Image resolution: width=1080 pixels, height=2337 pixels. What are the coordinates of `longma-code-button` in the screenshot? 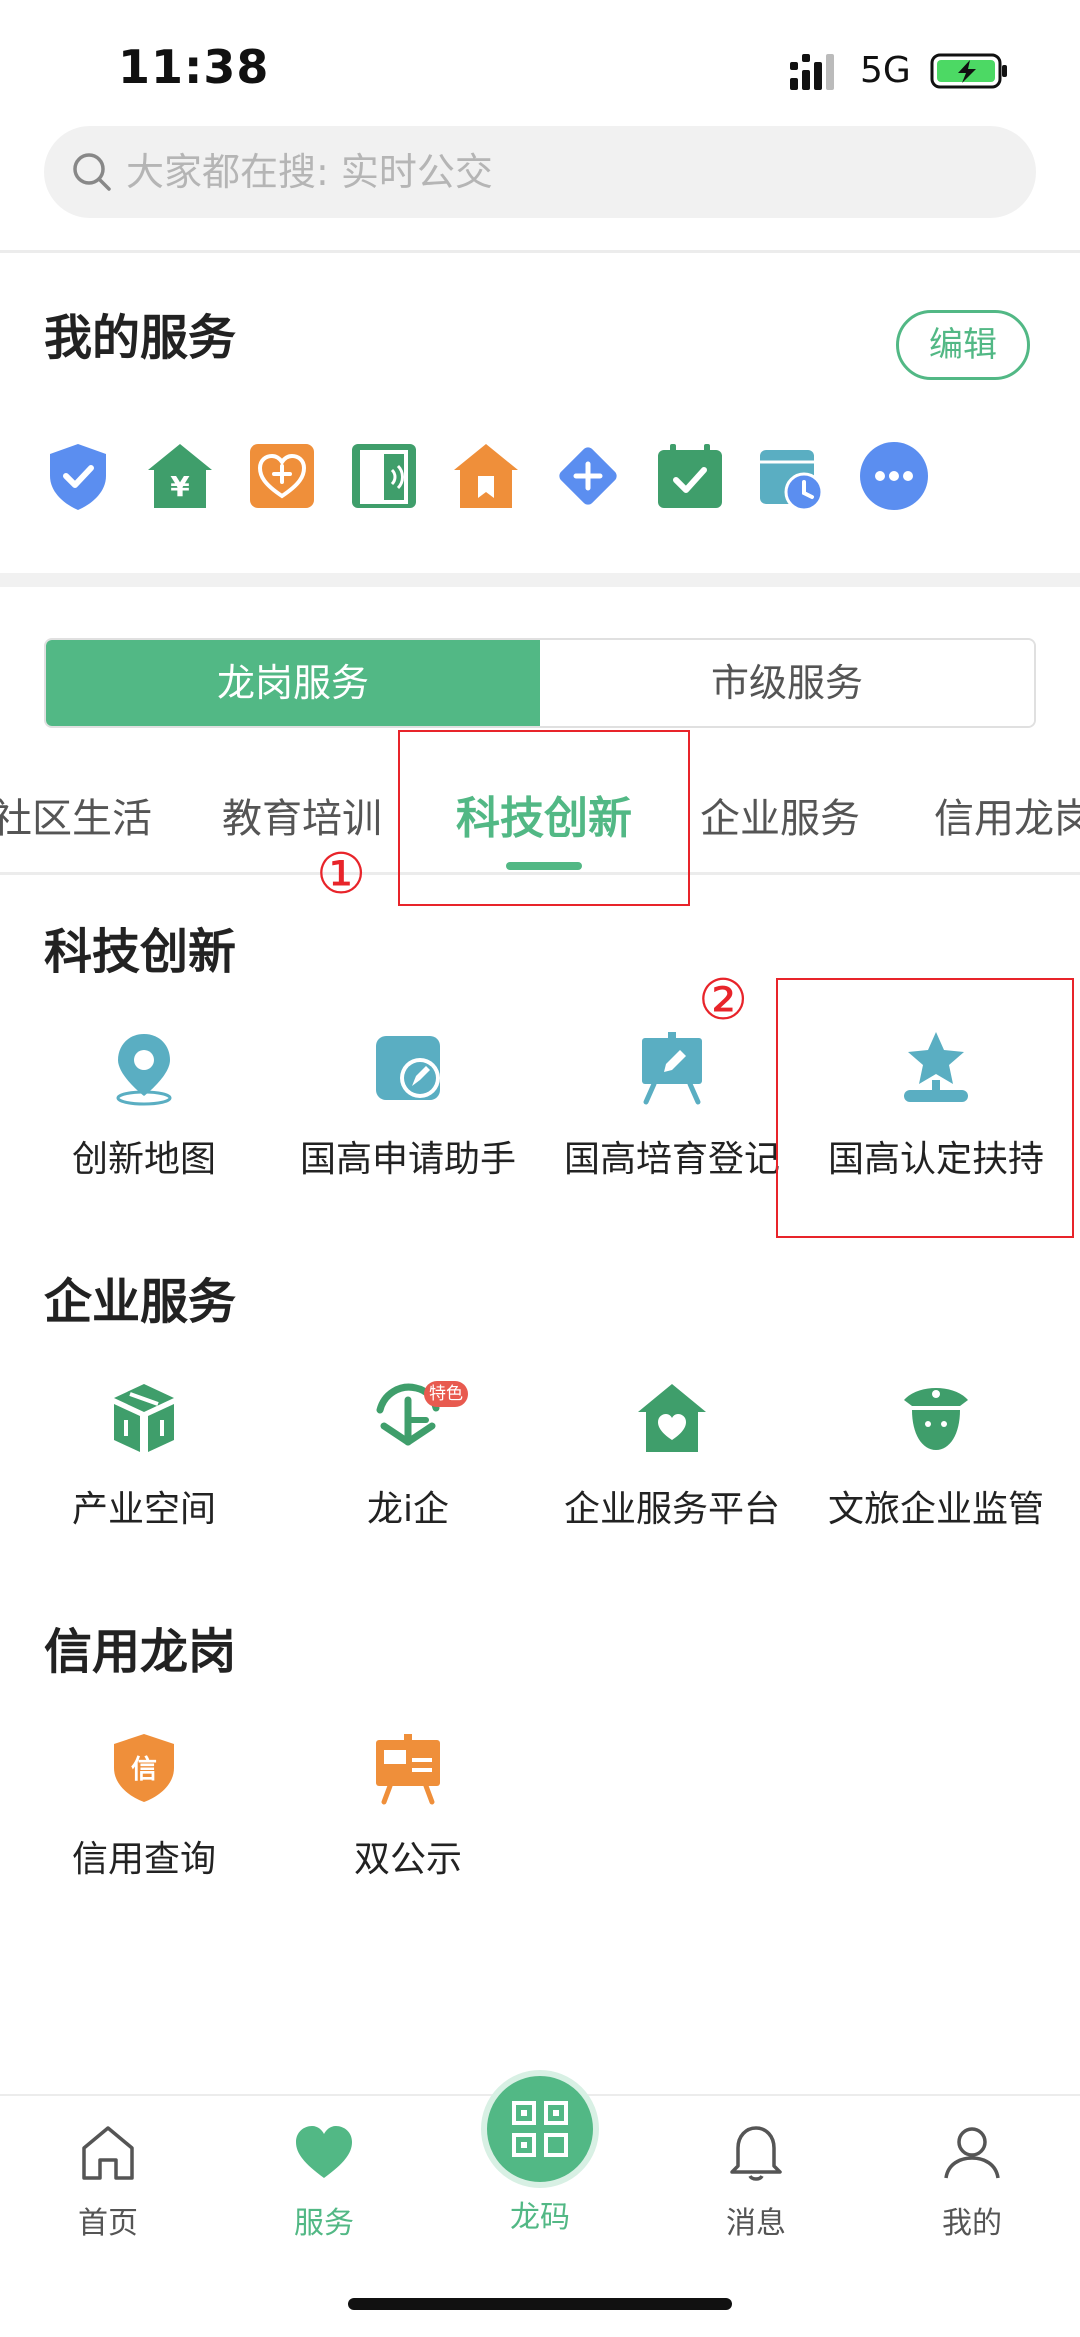 It's located at (540, 2129).